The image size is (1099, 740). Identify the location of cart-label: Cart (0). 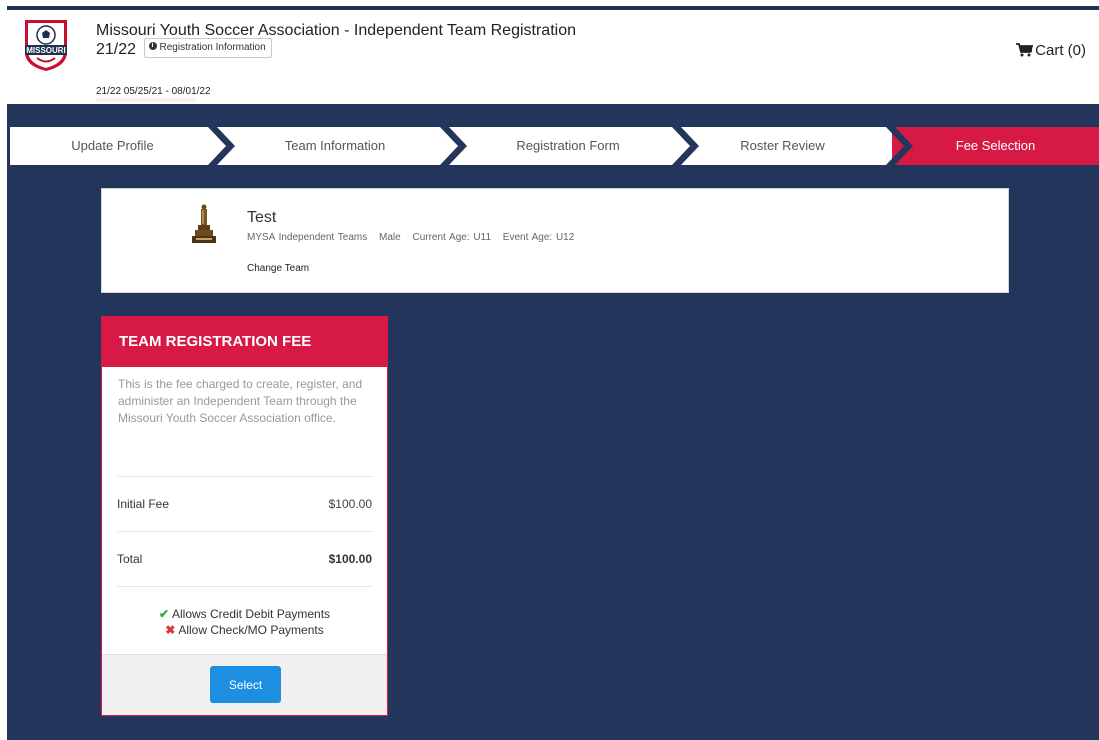
(1060, 50).